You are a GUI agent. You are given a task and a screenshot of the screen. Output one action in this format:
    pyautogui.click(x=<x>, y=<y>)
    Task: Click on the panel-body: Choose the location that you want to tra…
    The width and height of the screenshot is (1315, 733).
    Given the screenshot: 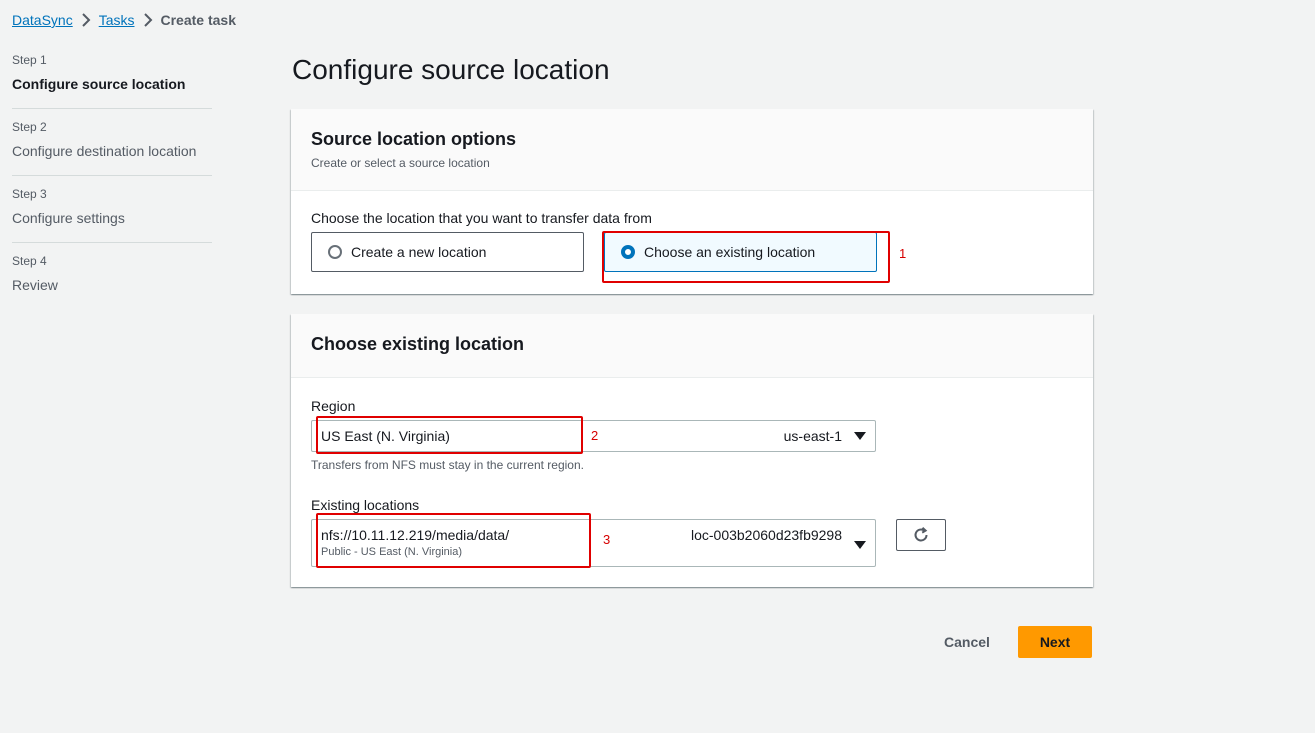 What is the action you would take?
    pyautogui.click(x=692, y=231)
    